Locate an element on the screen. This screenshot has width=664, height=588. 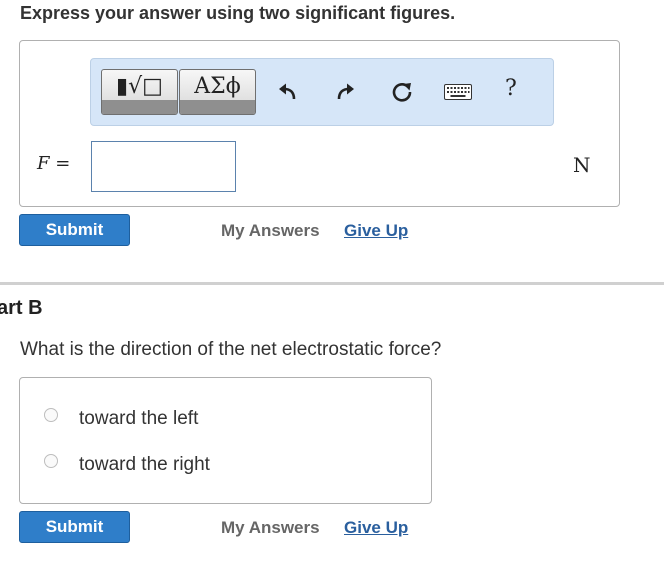
unit-label: N is located at coordinates (582, 165).